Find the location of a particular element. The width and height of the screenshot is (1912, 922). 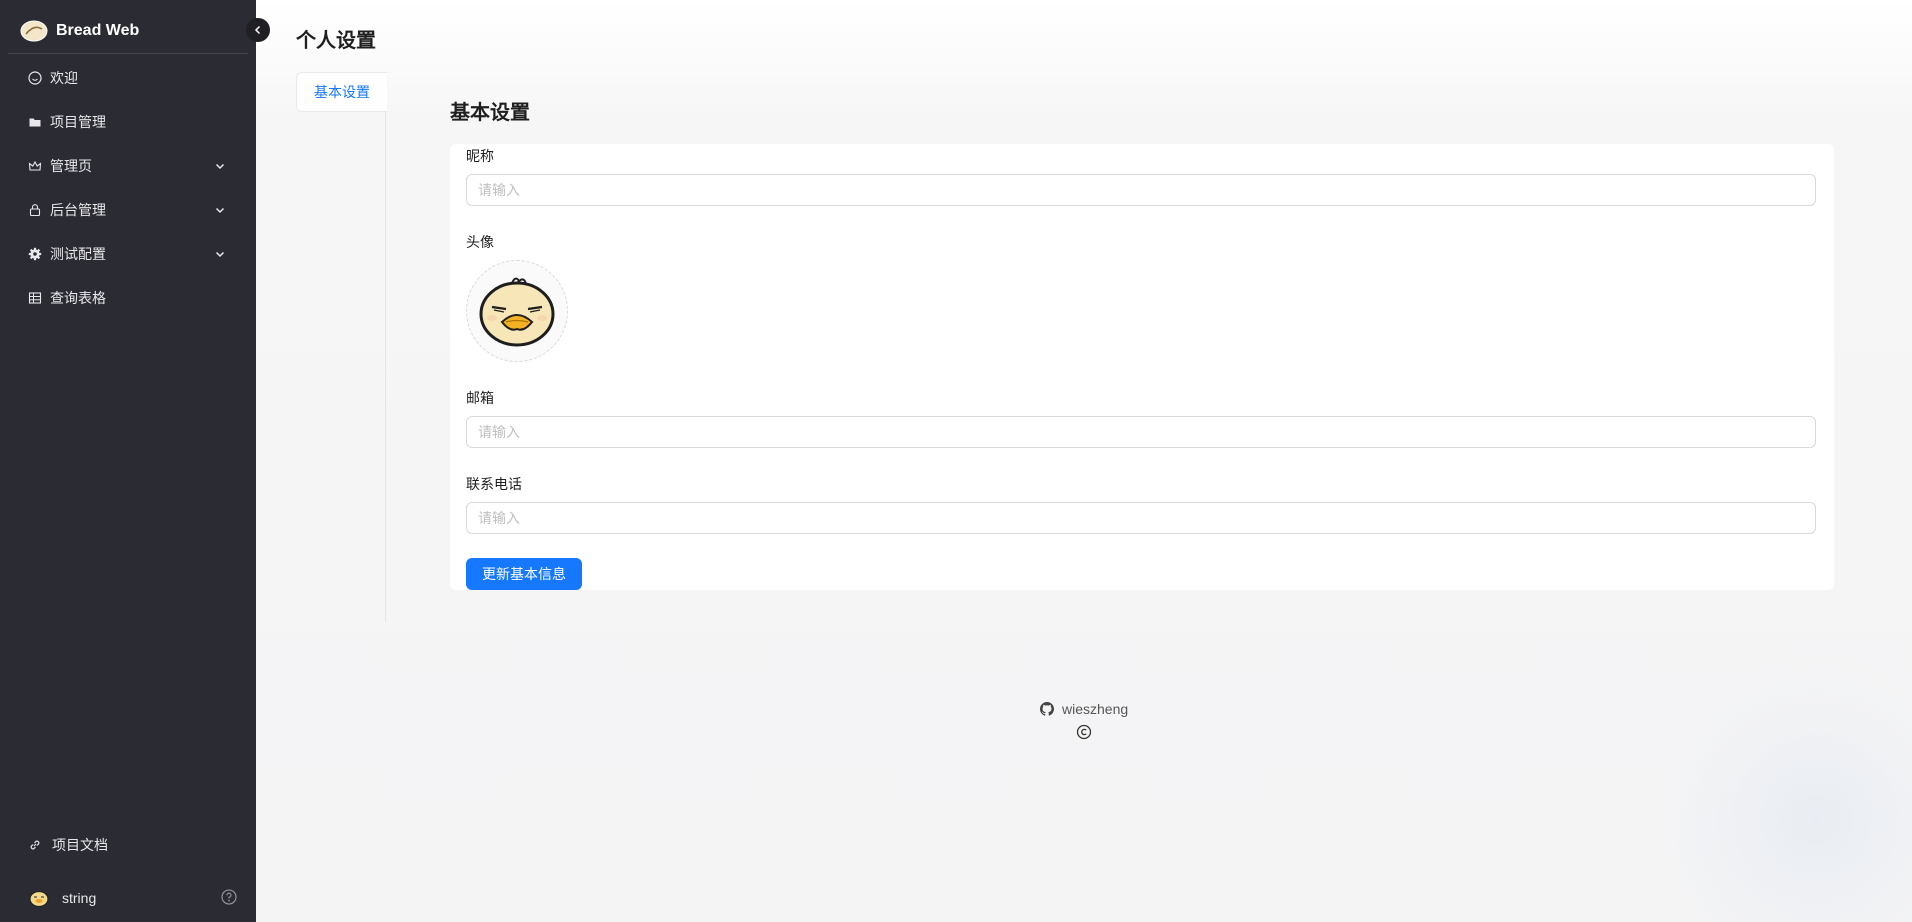

sidebar-item-label: 项目管理 is located at coordinates (78, 122).